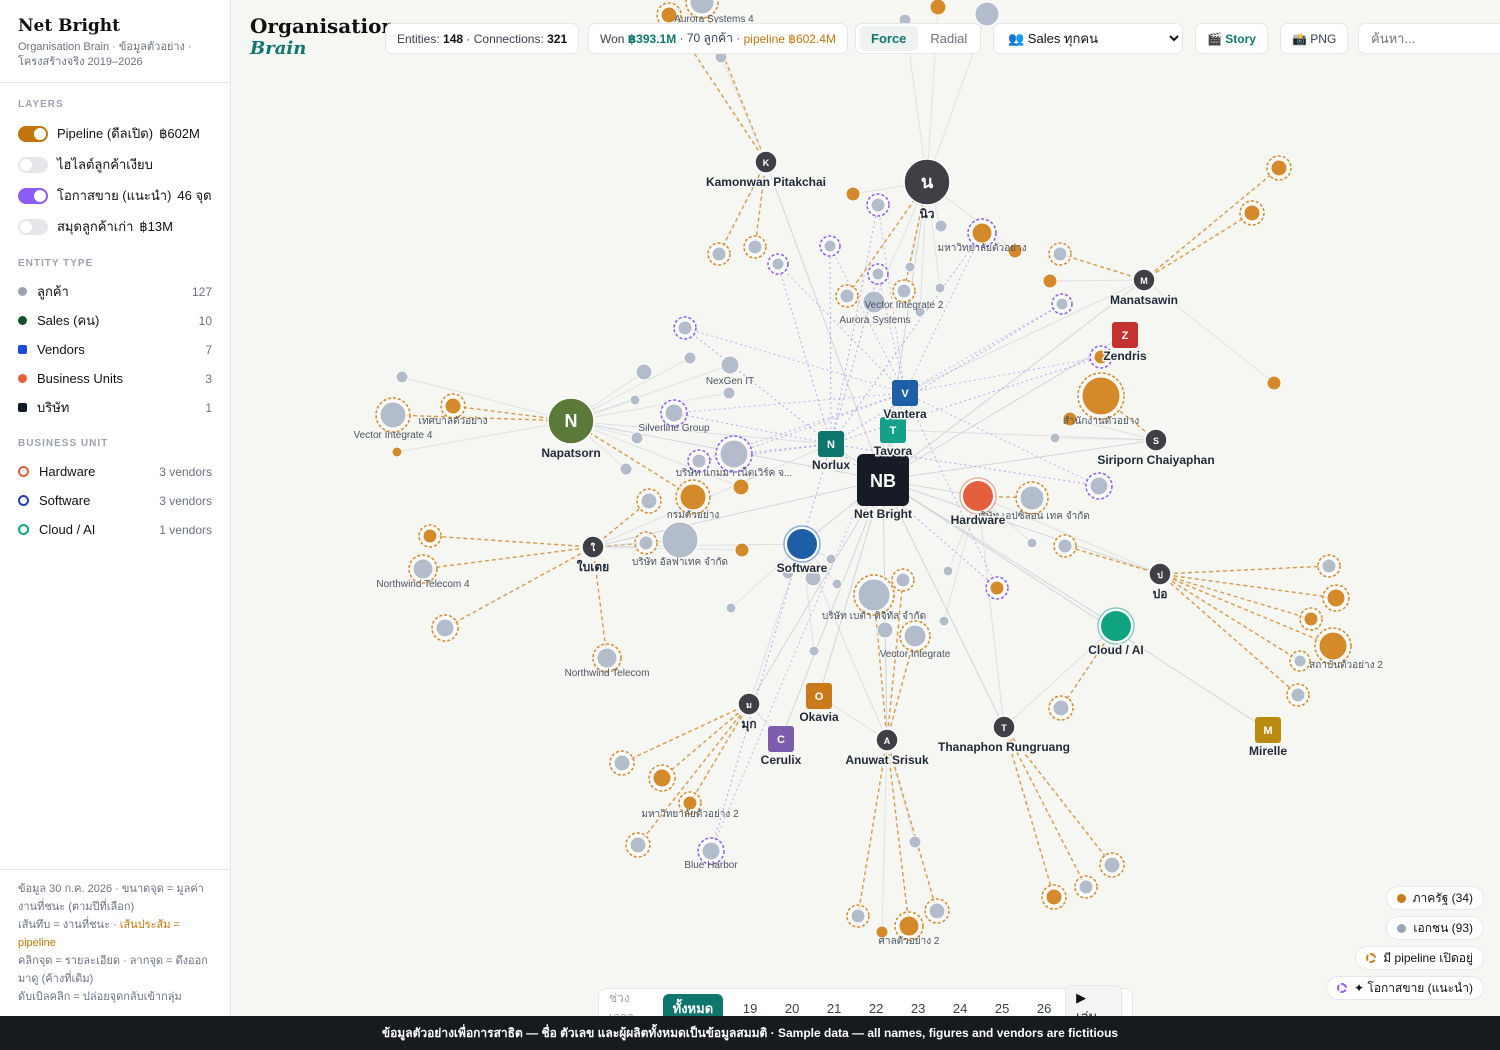 This screenshot has height=1050, width=1500. What do you see at coordinates (834, 1008) in the screenshot?
I see `timeline-year-button: 21` at bounding box center [834, 1008].